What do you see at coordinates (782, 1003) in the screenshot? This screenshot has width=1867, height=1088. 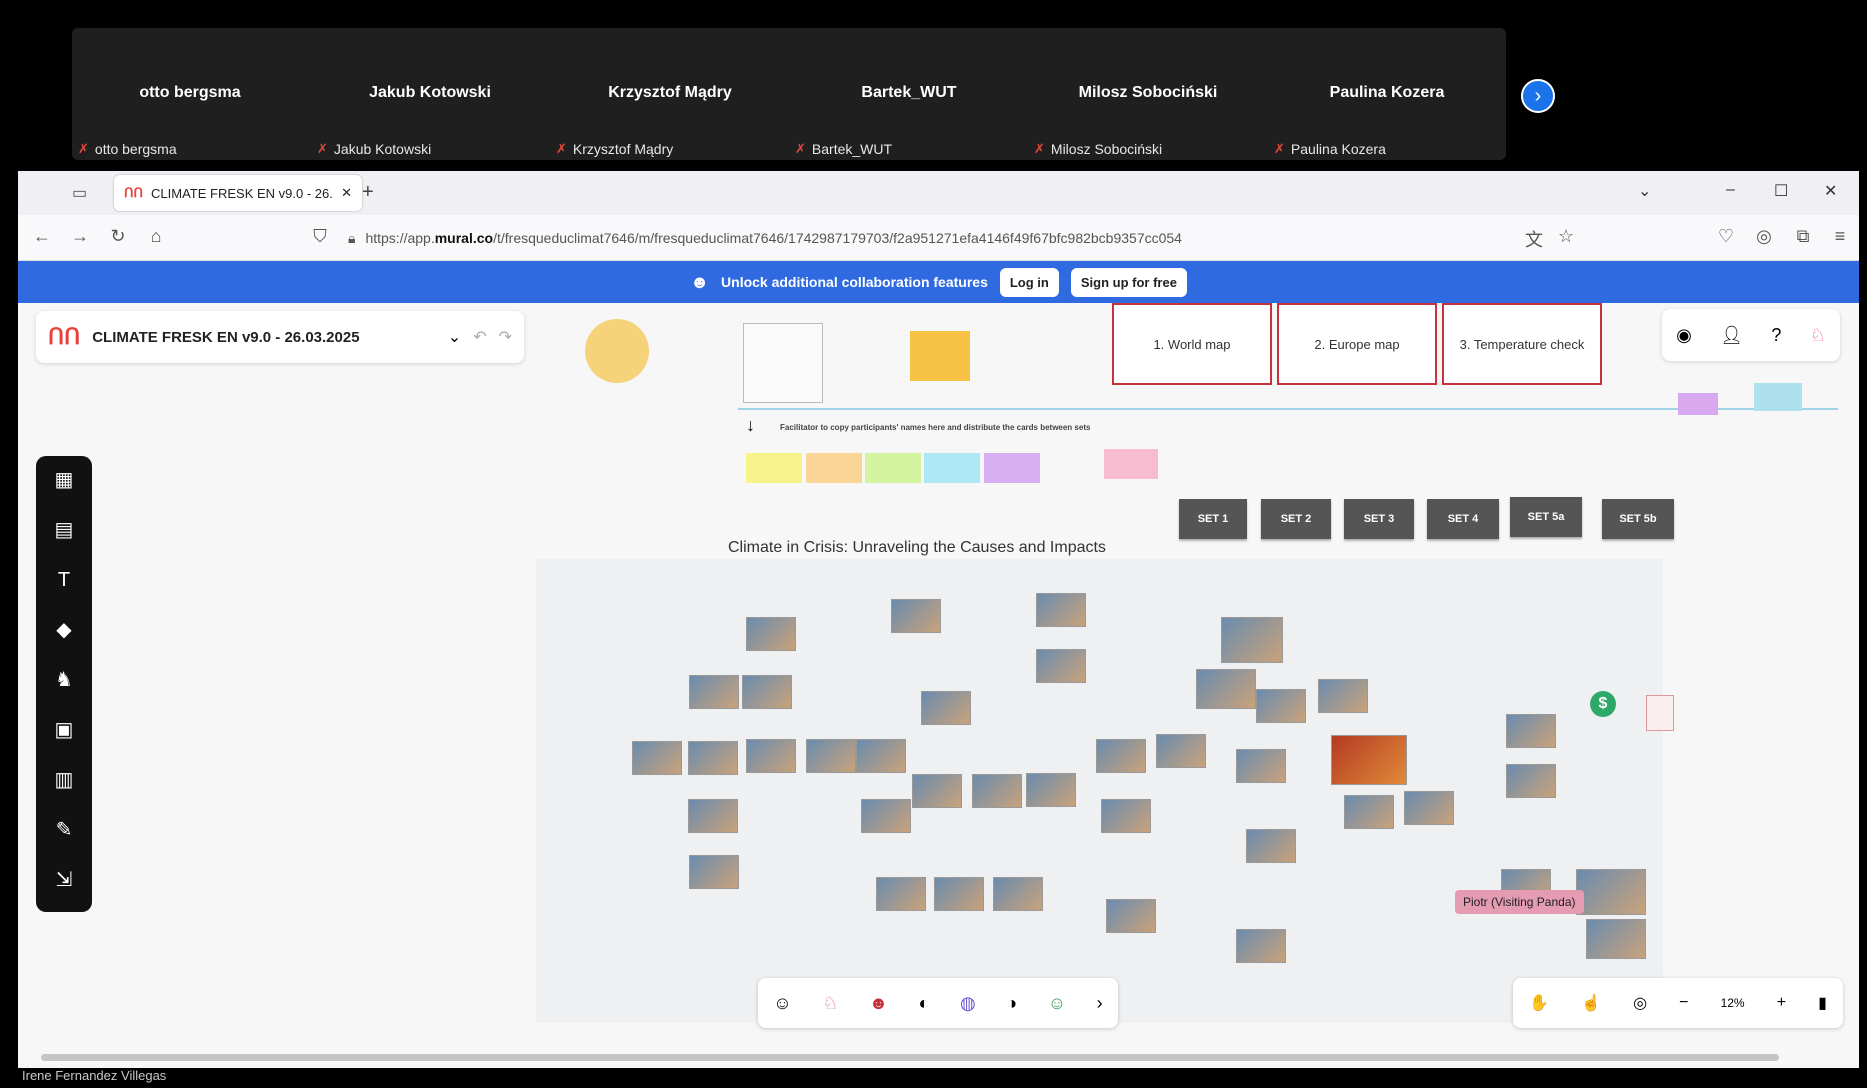 I see `emoji-icon: ☺` at bounding box center [782, 1003].